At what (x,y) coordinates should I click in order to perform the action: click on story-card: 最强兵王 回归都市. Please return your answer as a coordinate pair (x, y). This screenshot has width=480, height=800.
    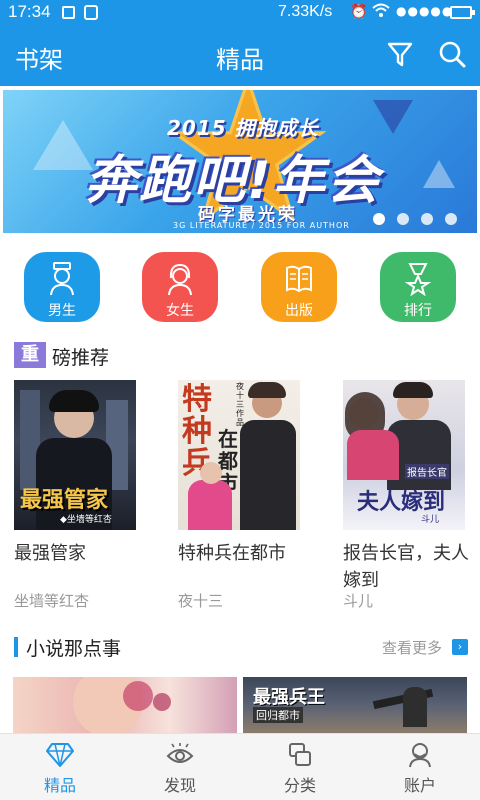
    Looking at the image, I should click on (355, 705).